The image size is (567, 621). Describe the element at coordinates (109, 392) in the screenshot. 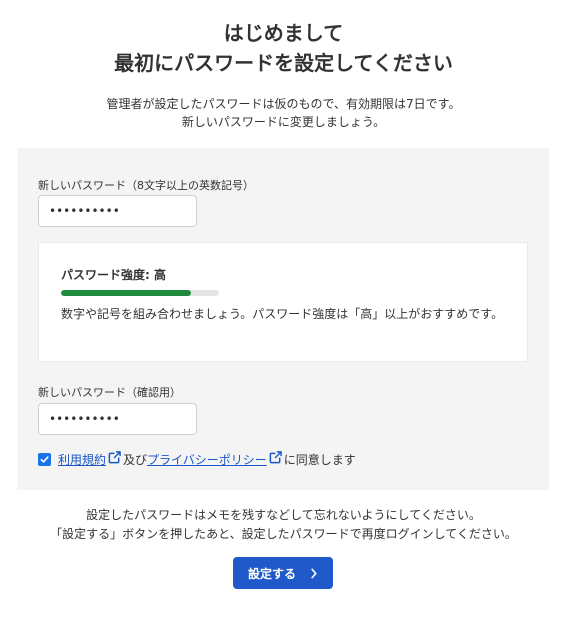

I see `confirm-password-label: 新しいパスワード（確認用）` at that location.